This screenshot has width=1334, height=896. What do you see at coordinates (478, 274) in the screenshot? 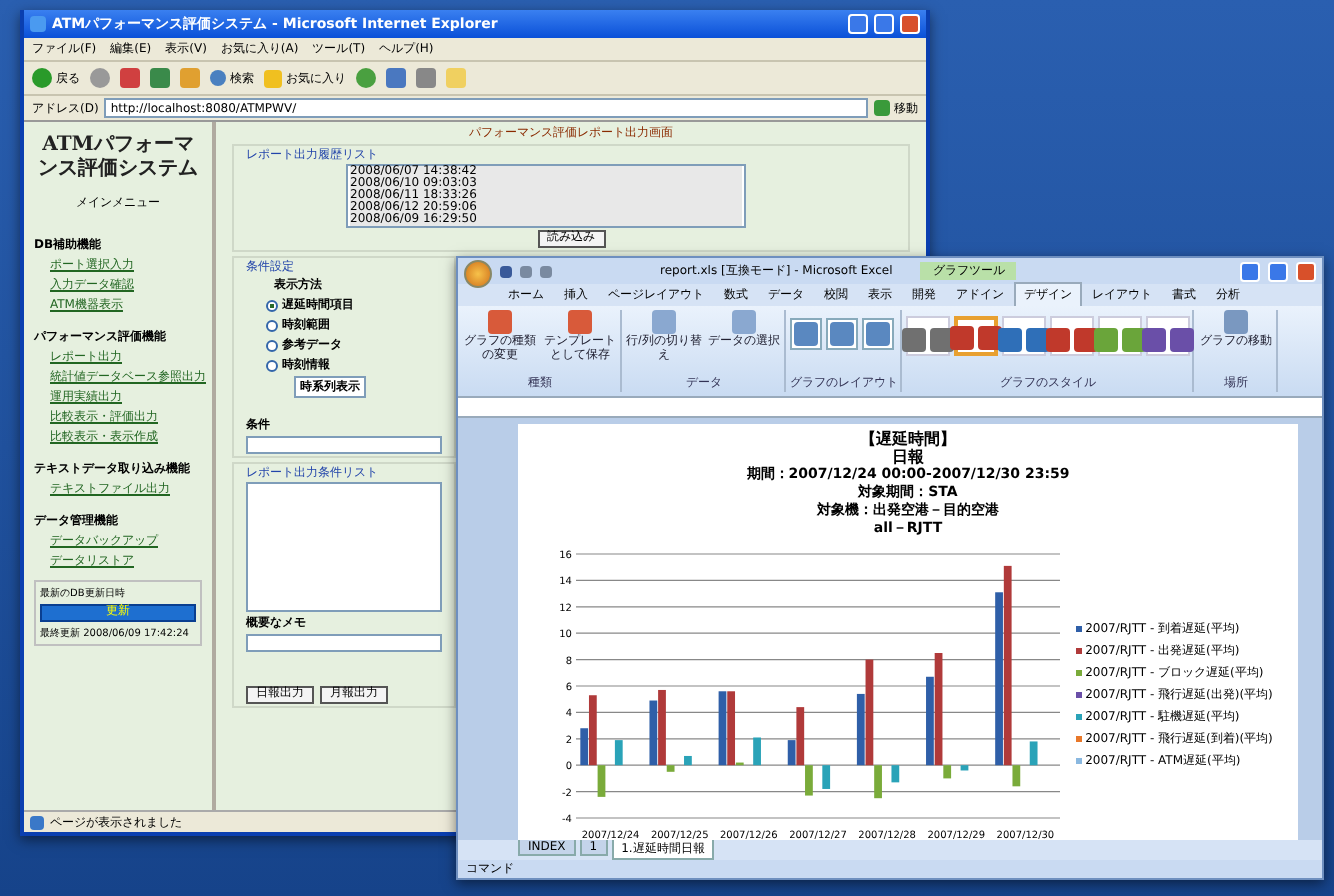
I see `office-button` at bounding box center [478, 274].